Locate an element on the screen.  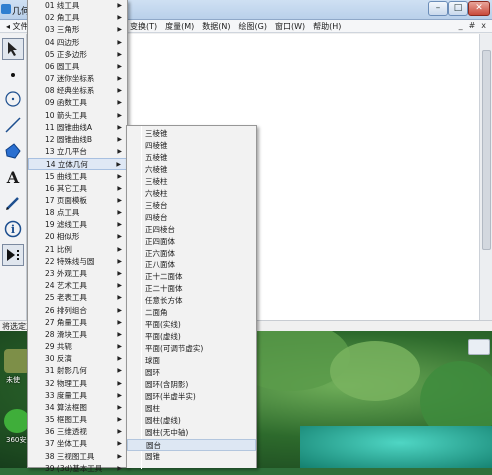
submenu-item: 圆柱(虚线) is located at coordinates (191, 421).